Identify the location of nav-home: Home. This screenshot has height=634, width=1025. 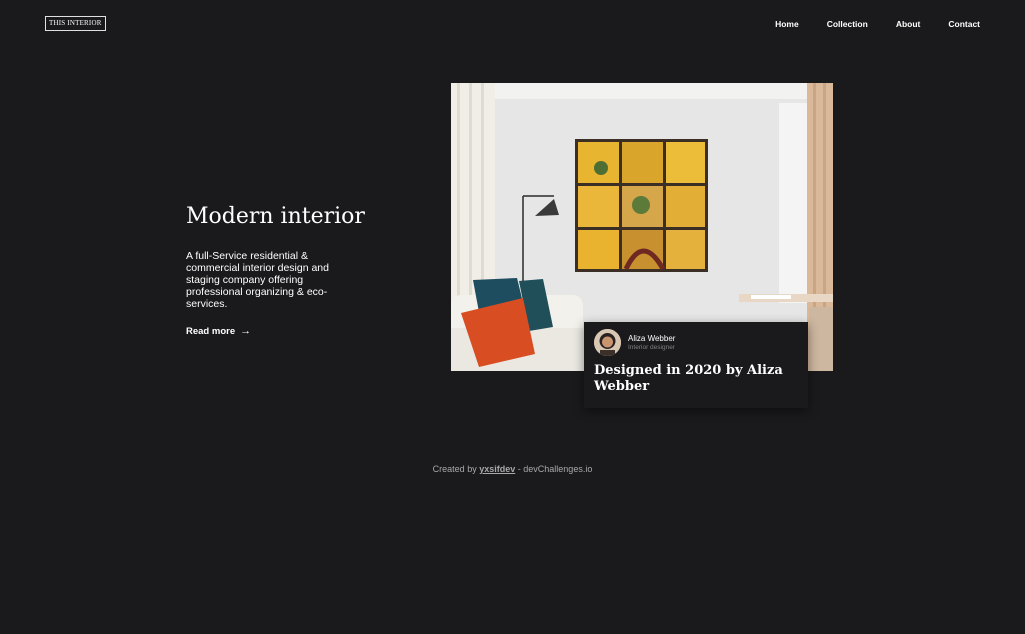
(787, 24).